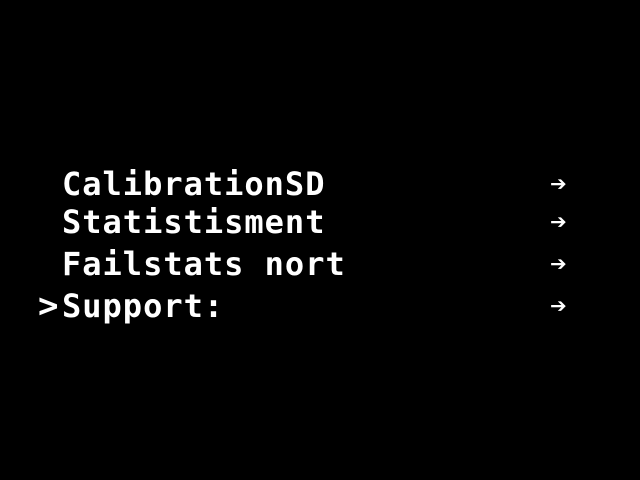 The height and width of the screenshot is (480, 640). What do you see at coordinates (48, 306) in the screenshot?
I see `selection-cursor: >` at bounding box center [48, 306].